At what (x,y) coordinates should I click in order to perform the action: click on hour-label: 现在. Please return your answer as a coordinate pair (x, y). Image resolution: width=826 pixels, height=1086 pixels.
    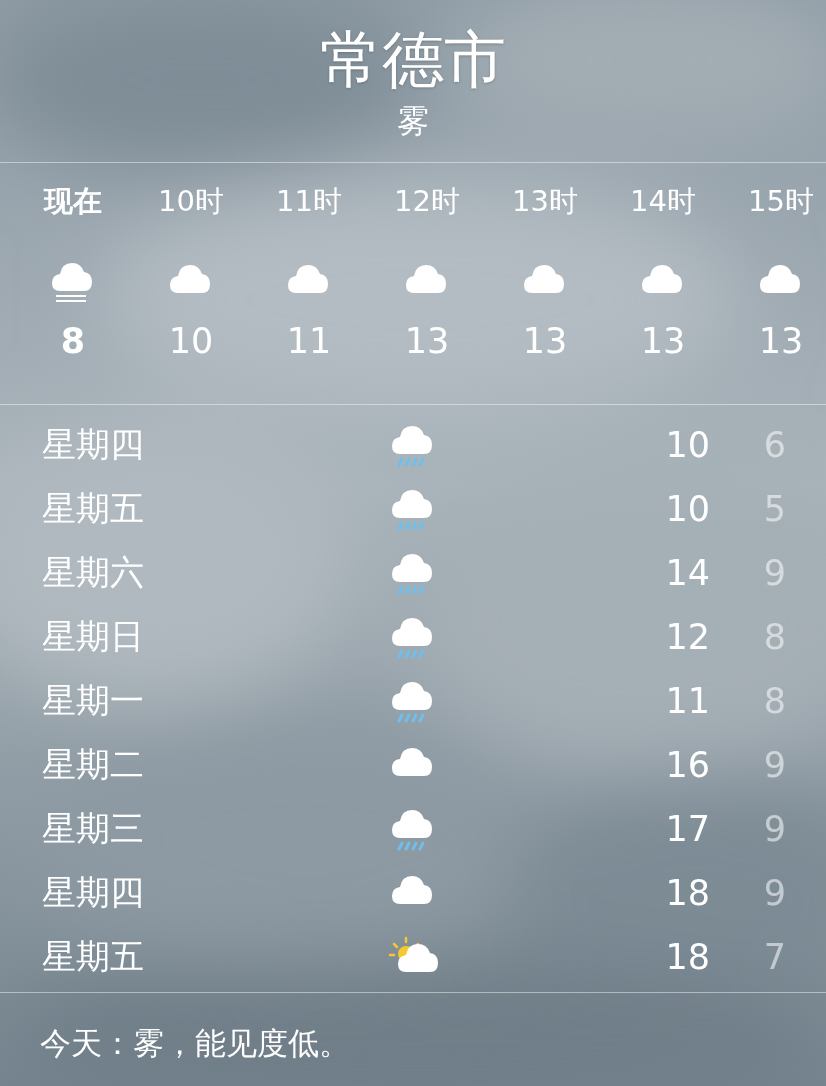
    Looking at the image, I should click on (73, 201).